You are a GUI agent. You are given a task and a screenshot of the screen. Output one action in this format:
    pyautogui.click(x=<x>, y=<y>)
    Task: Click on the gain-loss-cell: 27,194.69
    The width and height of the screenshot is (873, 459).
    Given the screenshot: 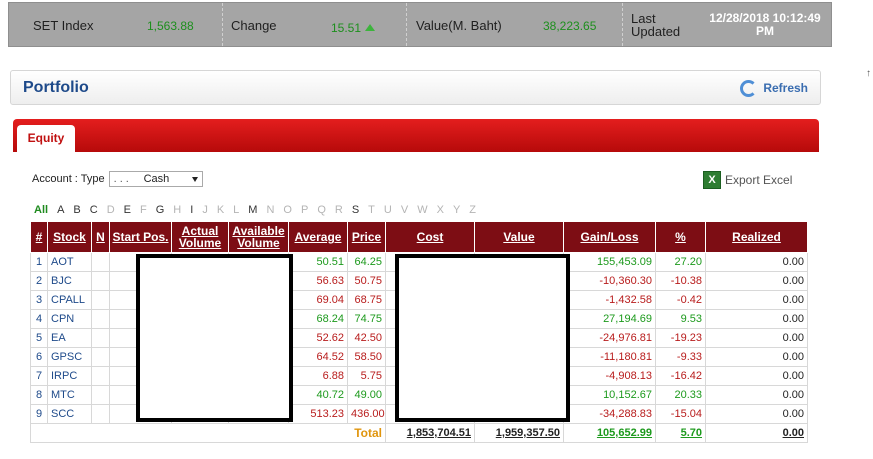 What is the action you would take?
    pyautogui.click(x=609, y=319)
    